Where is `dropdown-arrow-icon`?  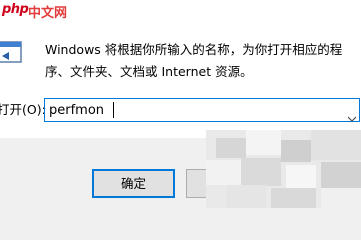 dropdown-arrow-icon is located at coordinates (352, 114).